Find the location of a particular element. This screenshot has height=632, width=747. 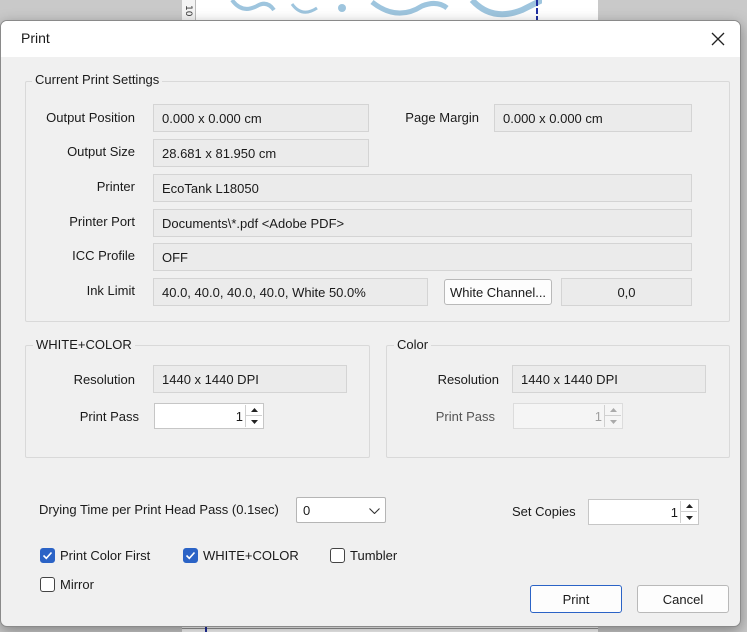

drying-time-select: 0 is located at coordinates (341, 510).